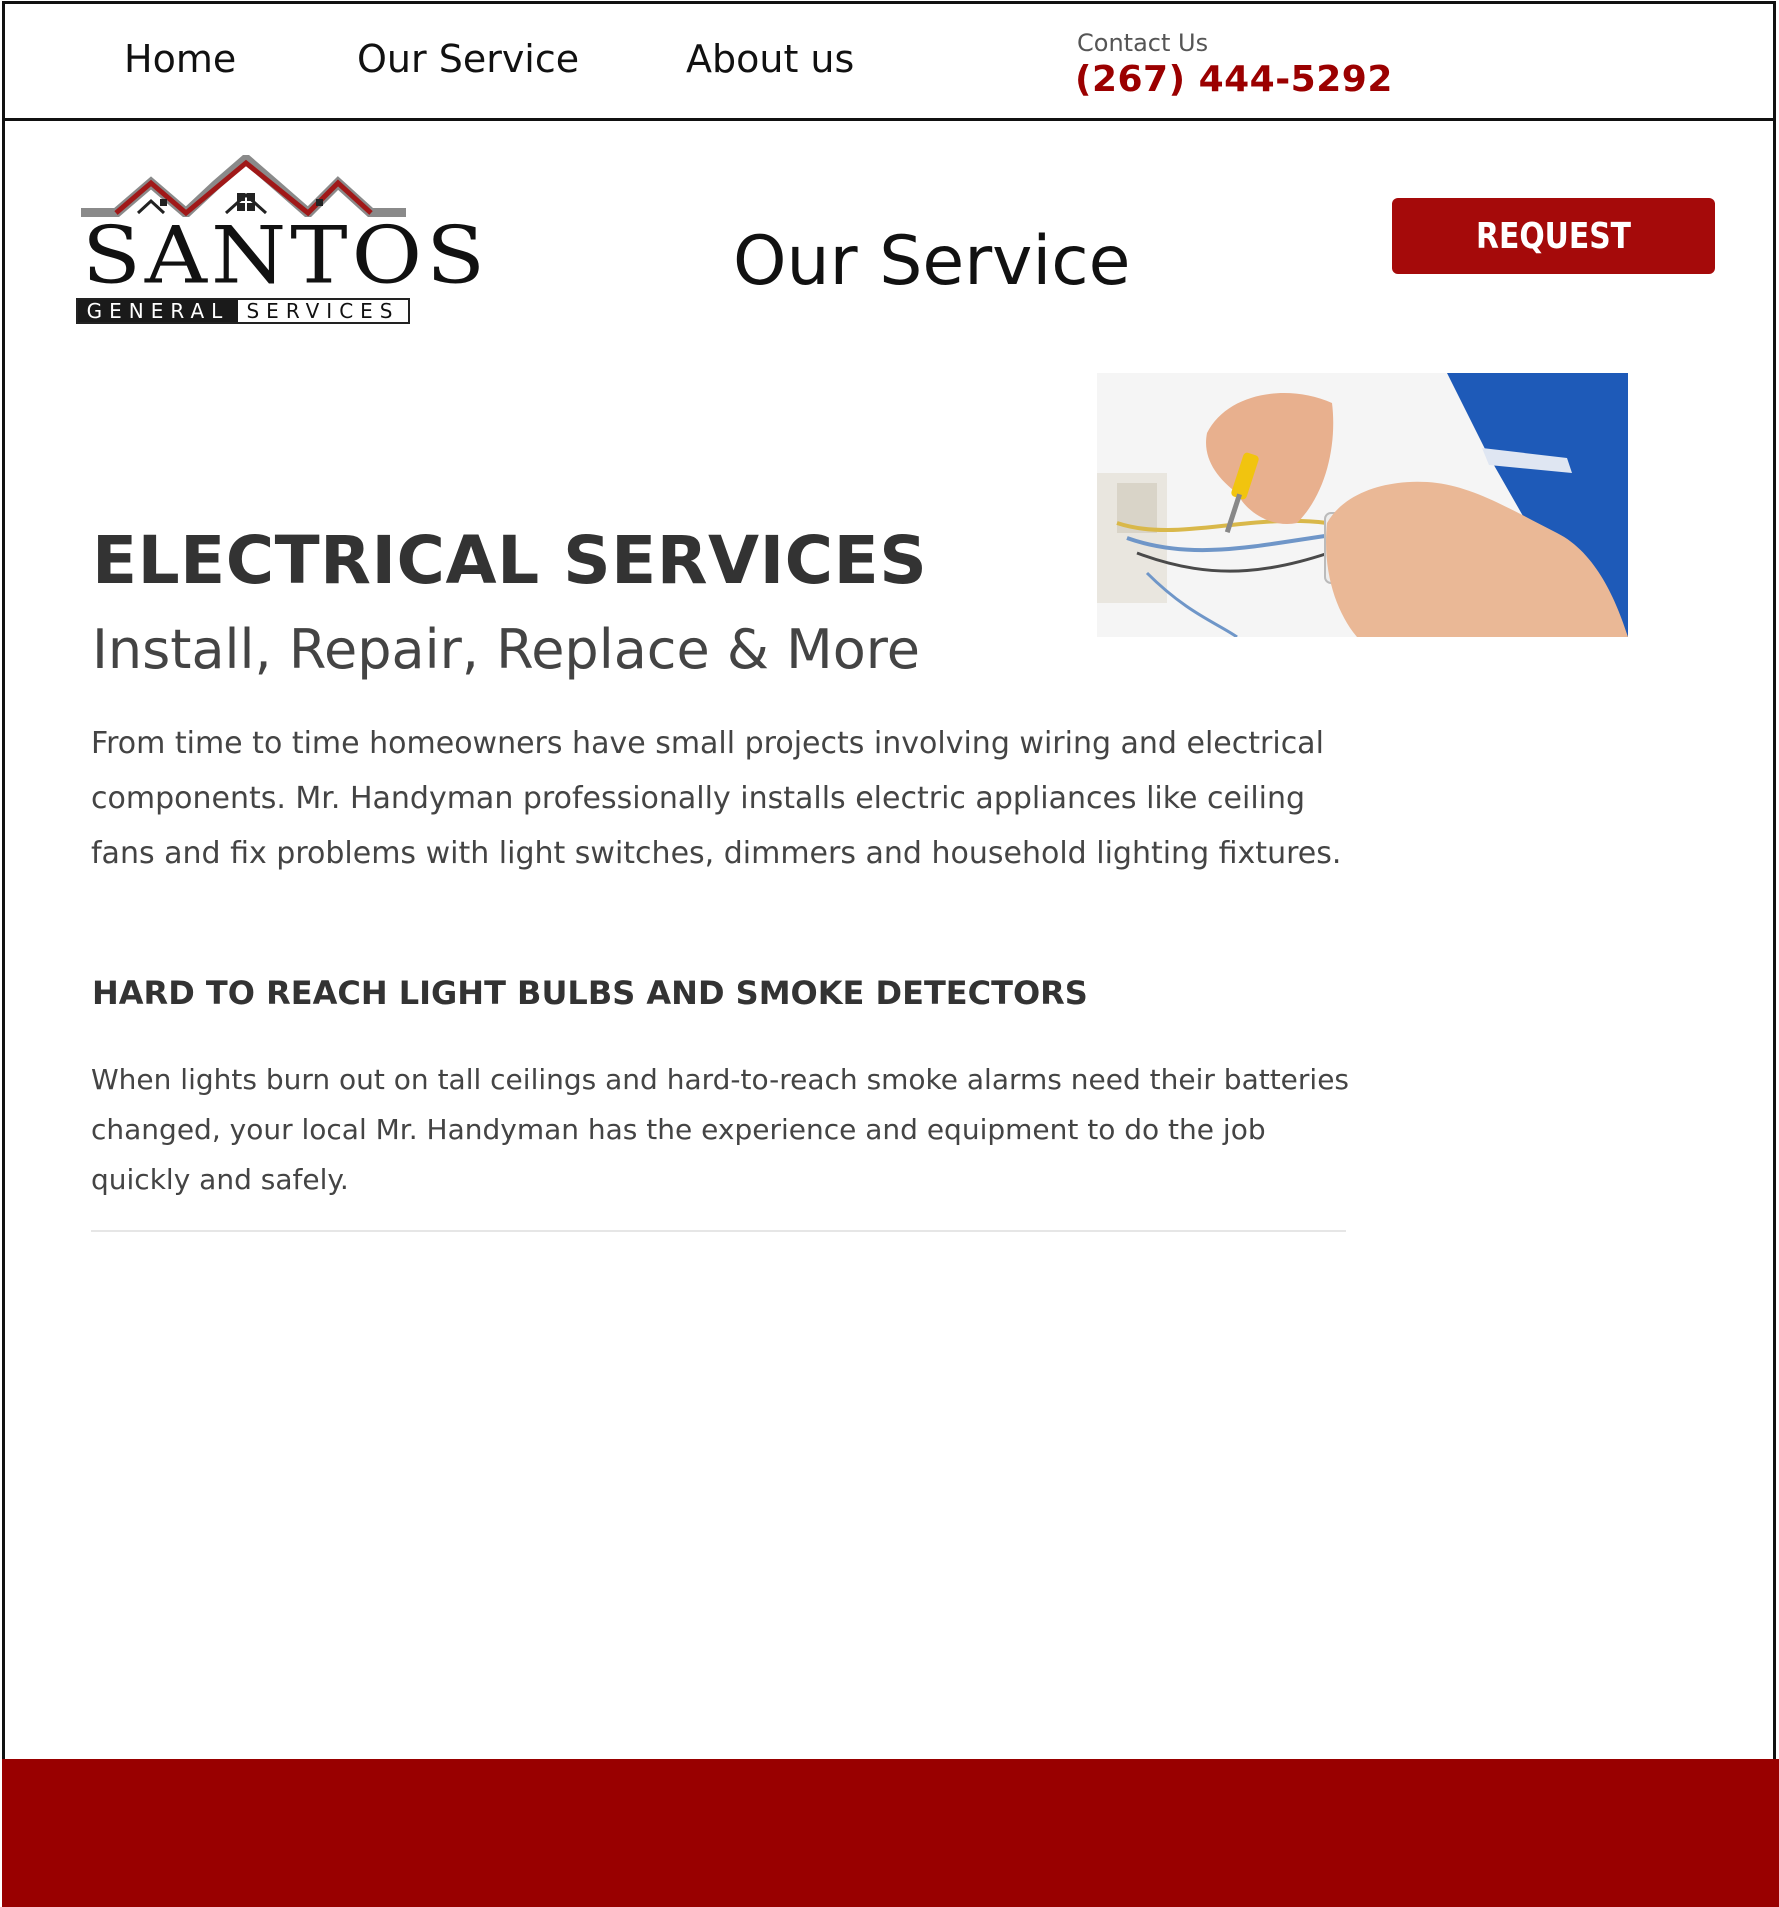 Image resolution: width=1779 pixels, height=1907 pixels. What do you see at coordinates (932, 261) in the screenshot?
I see `page-title: Our Service` at bounding box center [932, 261].